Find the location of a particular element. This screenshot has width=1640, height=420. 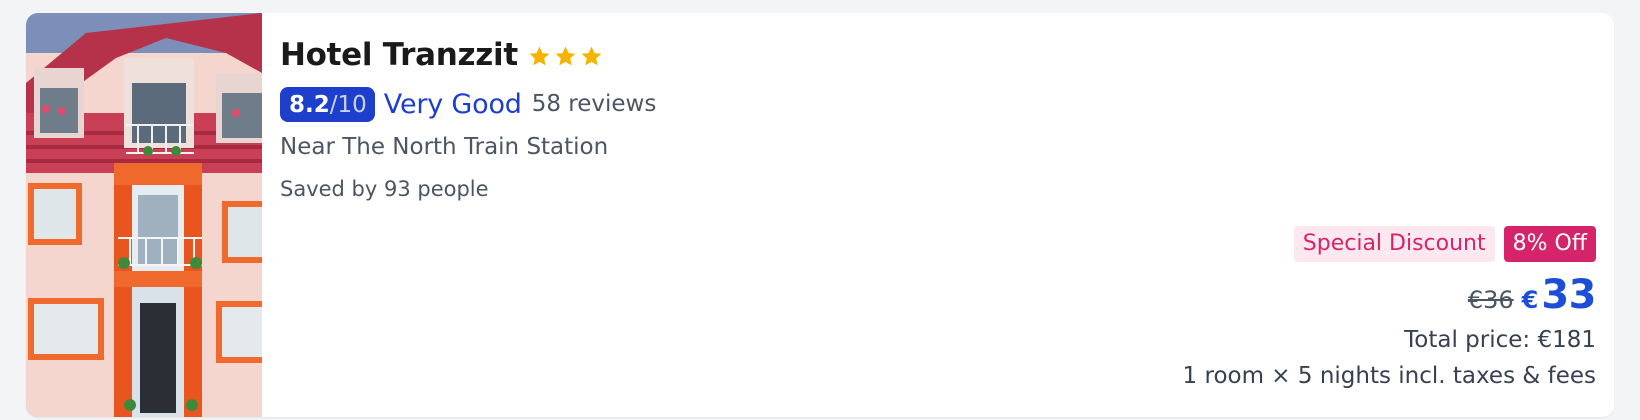

hotel-name: Hotel Tranzzit is located at coordinates (399, 55).